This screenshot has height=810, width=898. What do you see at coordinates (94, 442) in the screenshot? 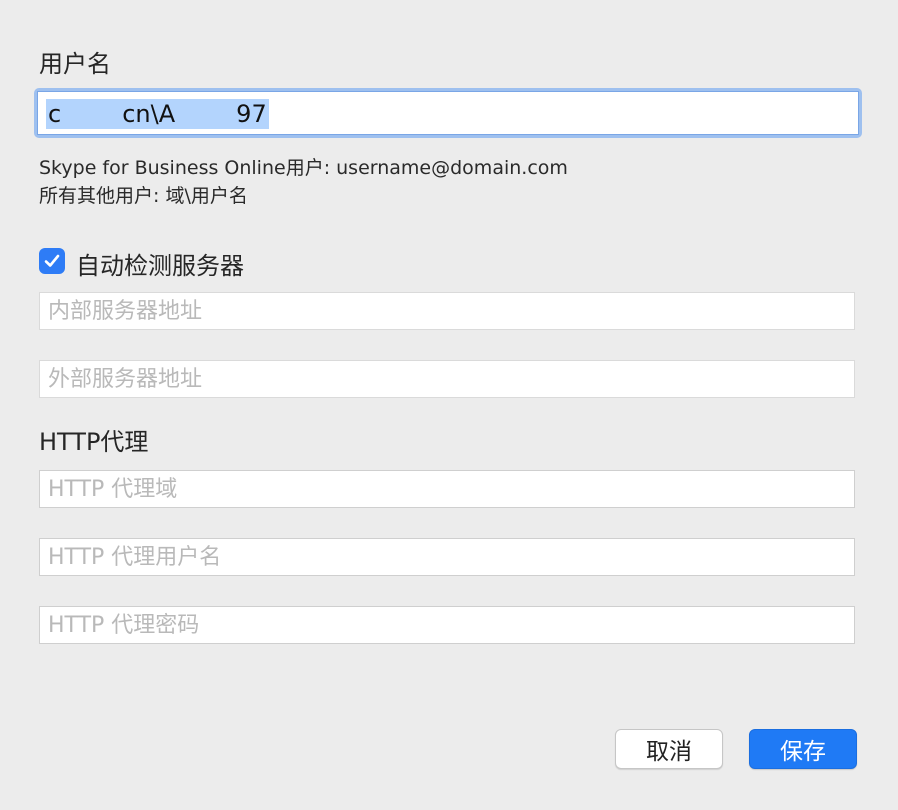
I see `http-proxy-label: HTTP代理` at bounding box center [94, 442].